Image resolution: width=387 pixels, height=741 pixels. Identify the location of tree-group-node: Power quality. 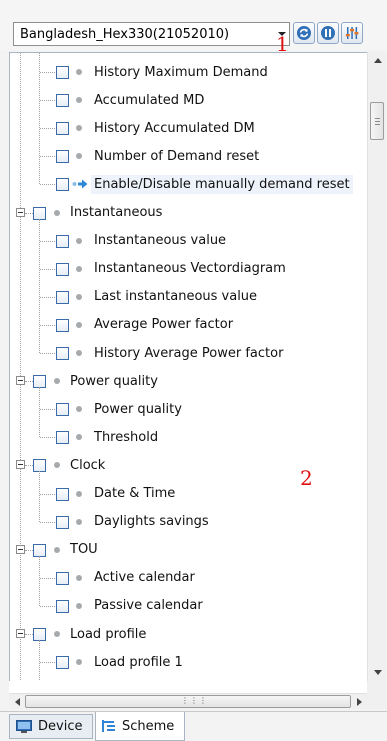
(189, 381).